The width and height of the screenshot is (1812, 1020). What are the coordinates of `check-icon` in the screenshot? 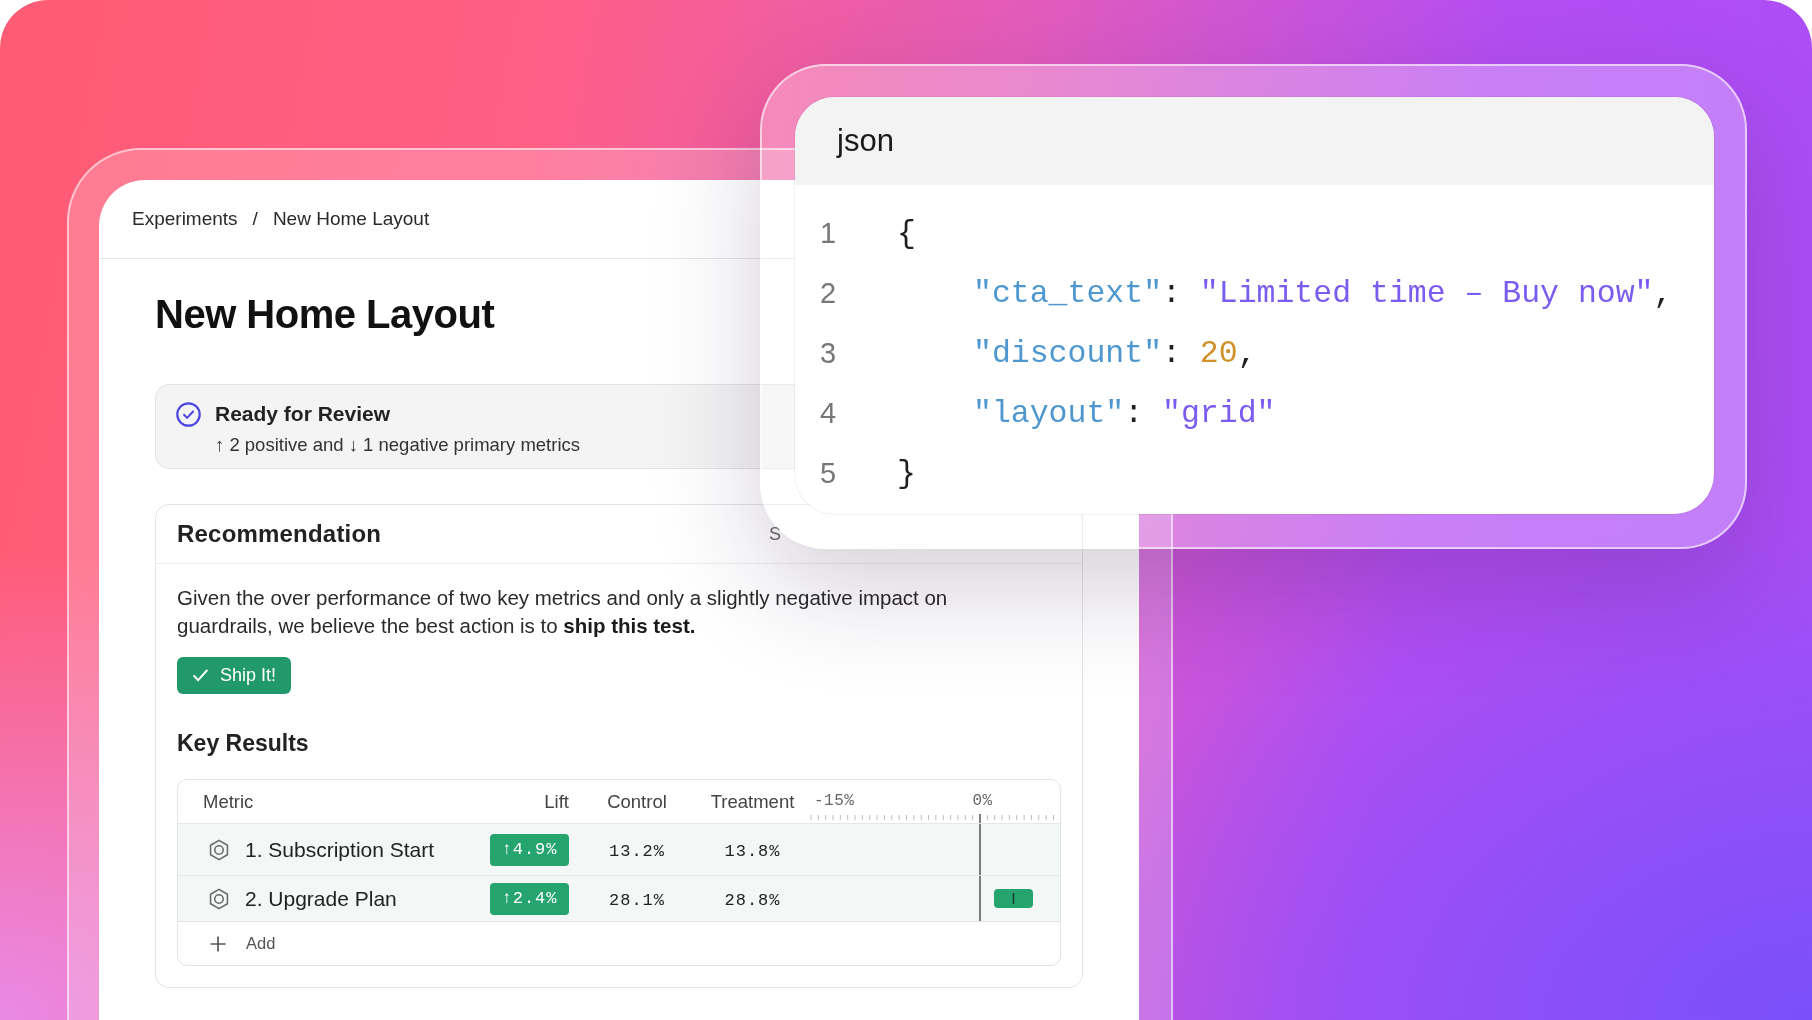 It's located at (200, 675).